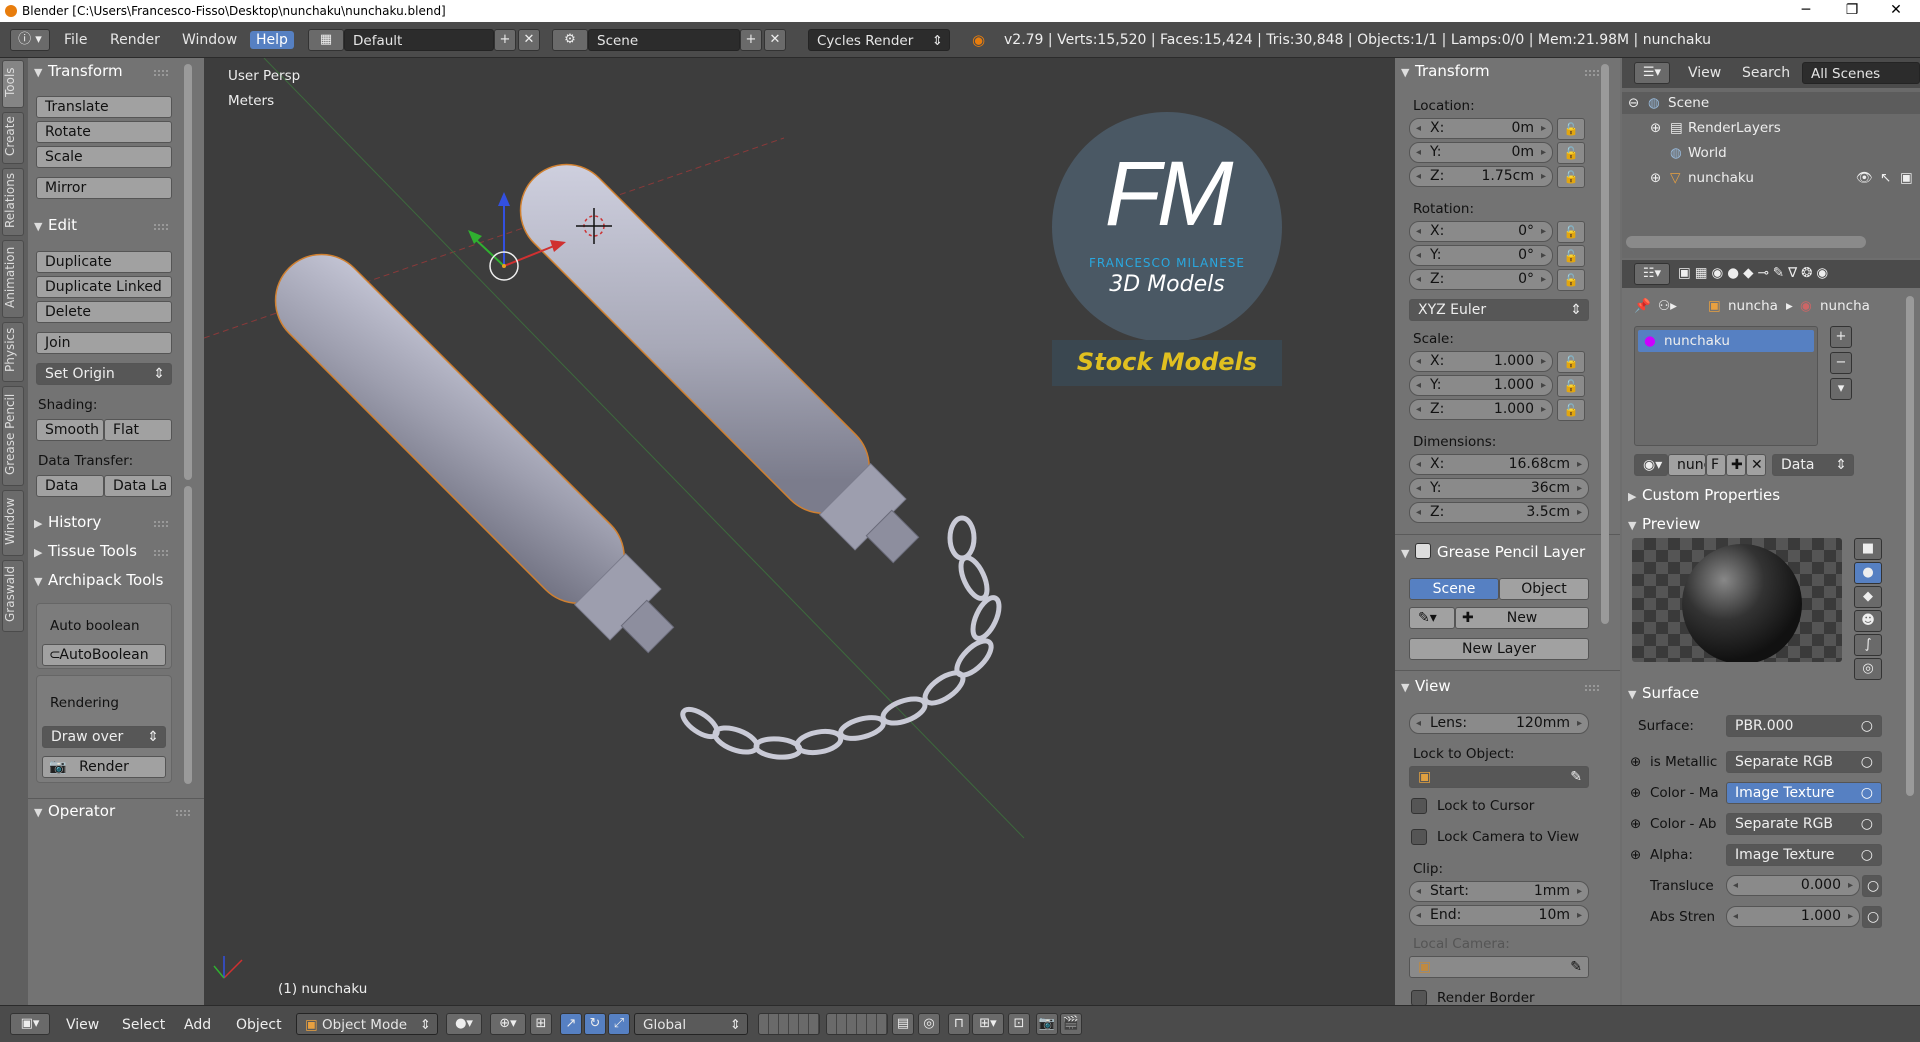 Image resolution: width=1920 pixels, height=1042 pixels. Describe the element at coordinates (1481, 361) in the screenshot. I see `scale-x-field: X: 1.000` at that location.